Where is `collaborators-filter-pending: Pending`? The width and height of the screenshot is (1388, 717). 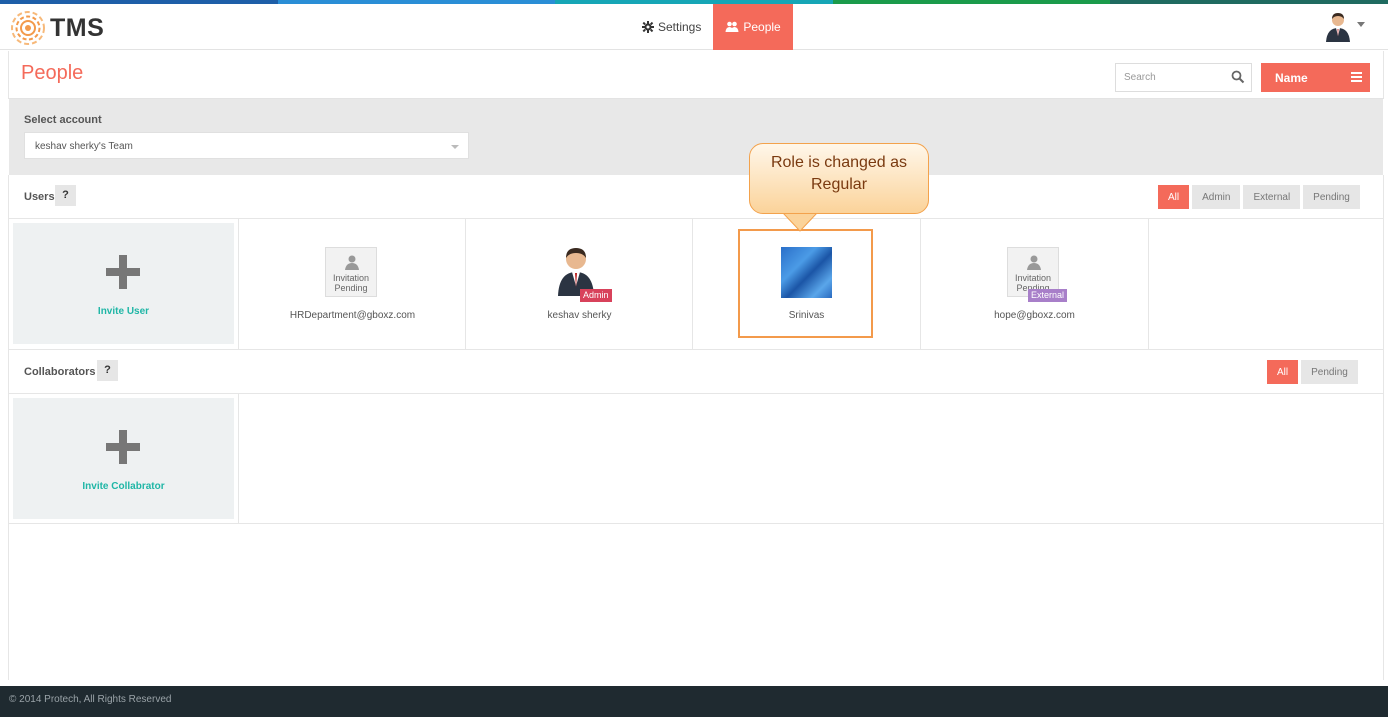 collaborators-filter-pending: Pending is located at coordinates (1329, 372).